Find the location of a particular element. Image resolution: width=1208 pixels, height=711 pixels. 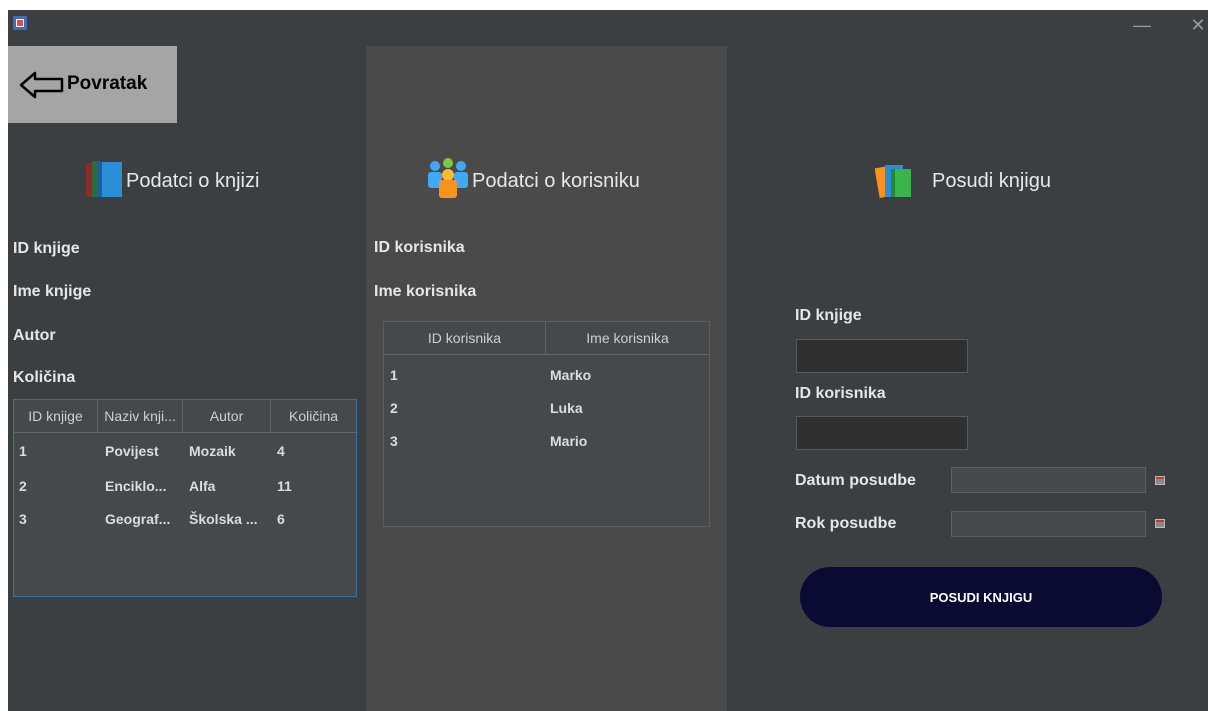

loan-user-id-label: ID korisnika is located at coordinates (840, 393).